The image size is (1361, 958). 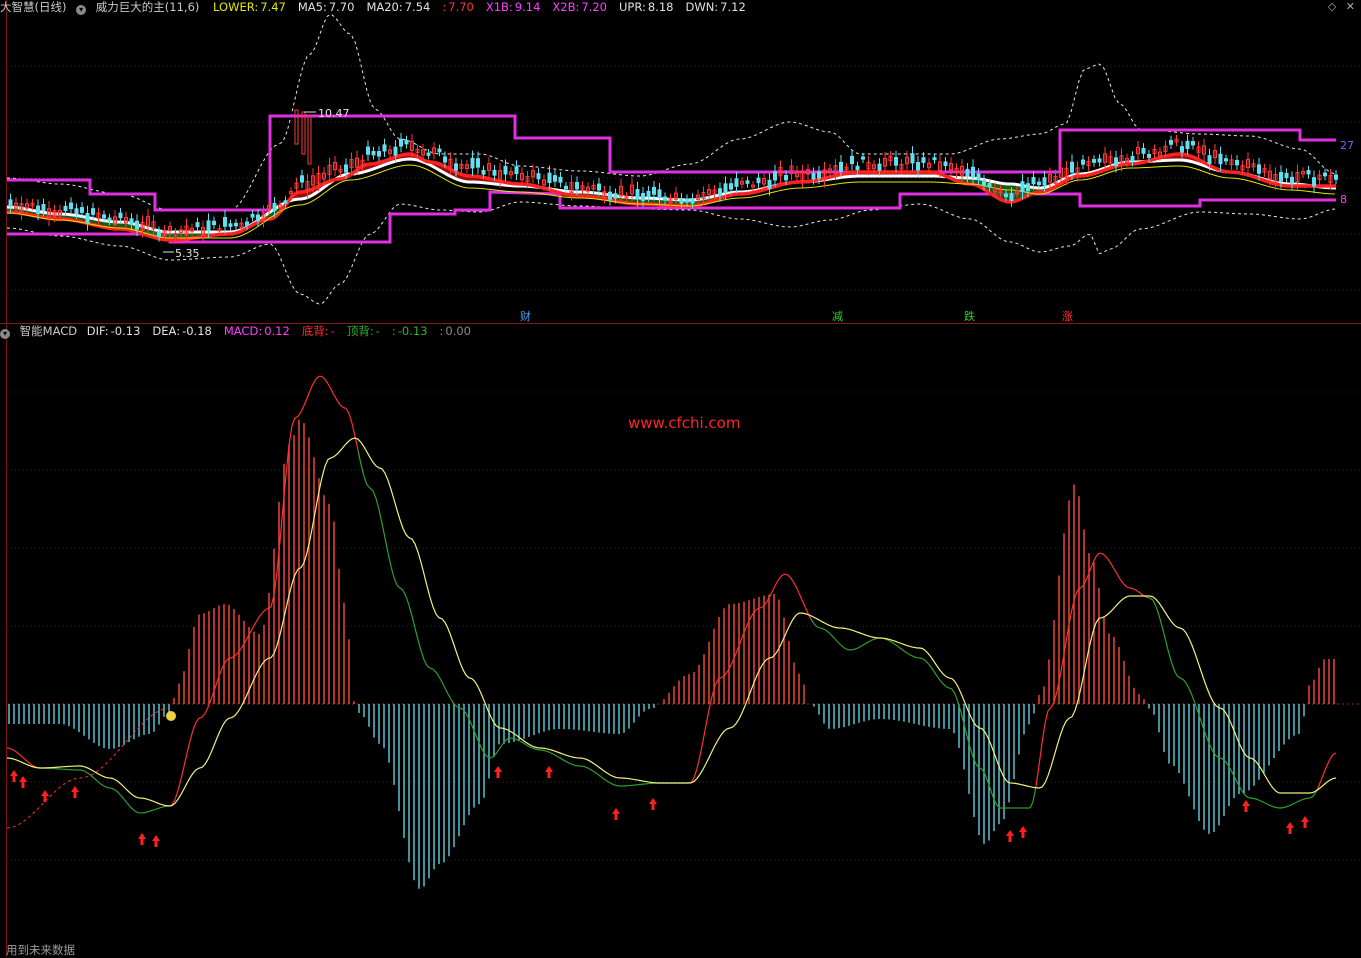 I want to click on indicator-label: 底背:, so click(x=315, y=331).